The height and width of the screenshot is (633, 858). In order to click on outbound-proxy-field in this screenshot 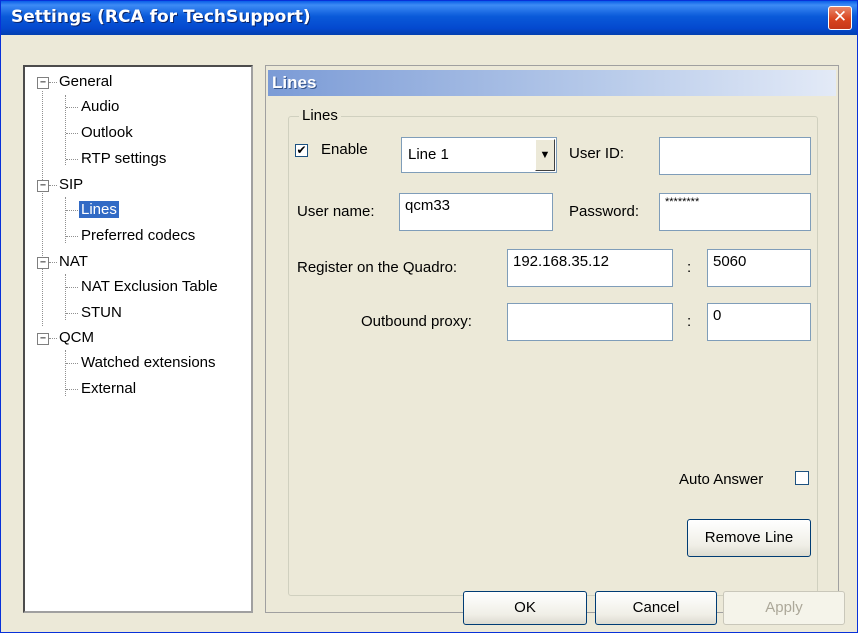, I will do `click(590, 322)`.